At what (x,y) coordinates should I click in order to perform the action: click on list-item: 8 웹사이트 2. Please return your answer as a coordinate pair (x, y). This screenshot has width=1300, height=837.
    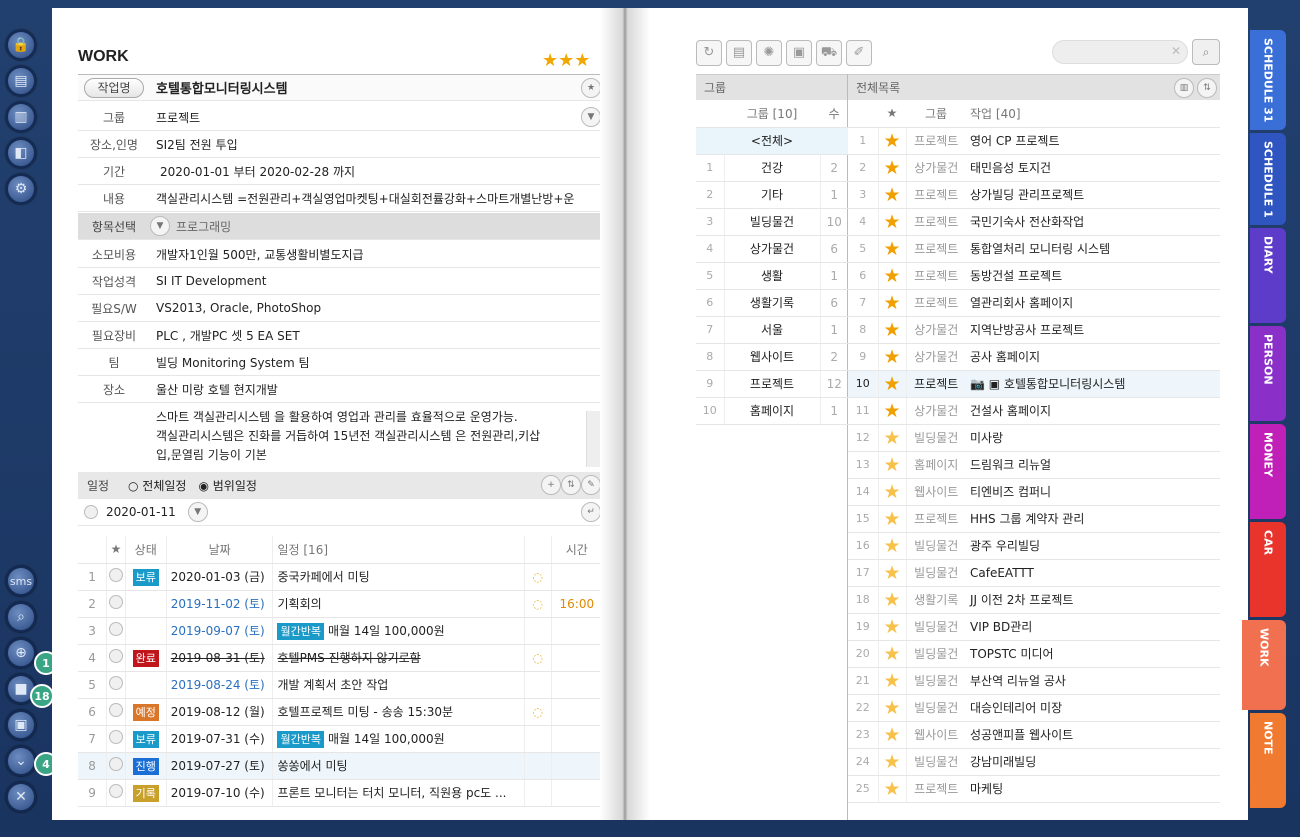
    Looking at the image, I should click on (772, 357).